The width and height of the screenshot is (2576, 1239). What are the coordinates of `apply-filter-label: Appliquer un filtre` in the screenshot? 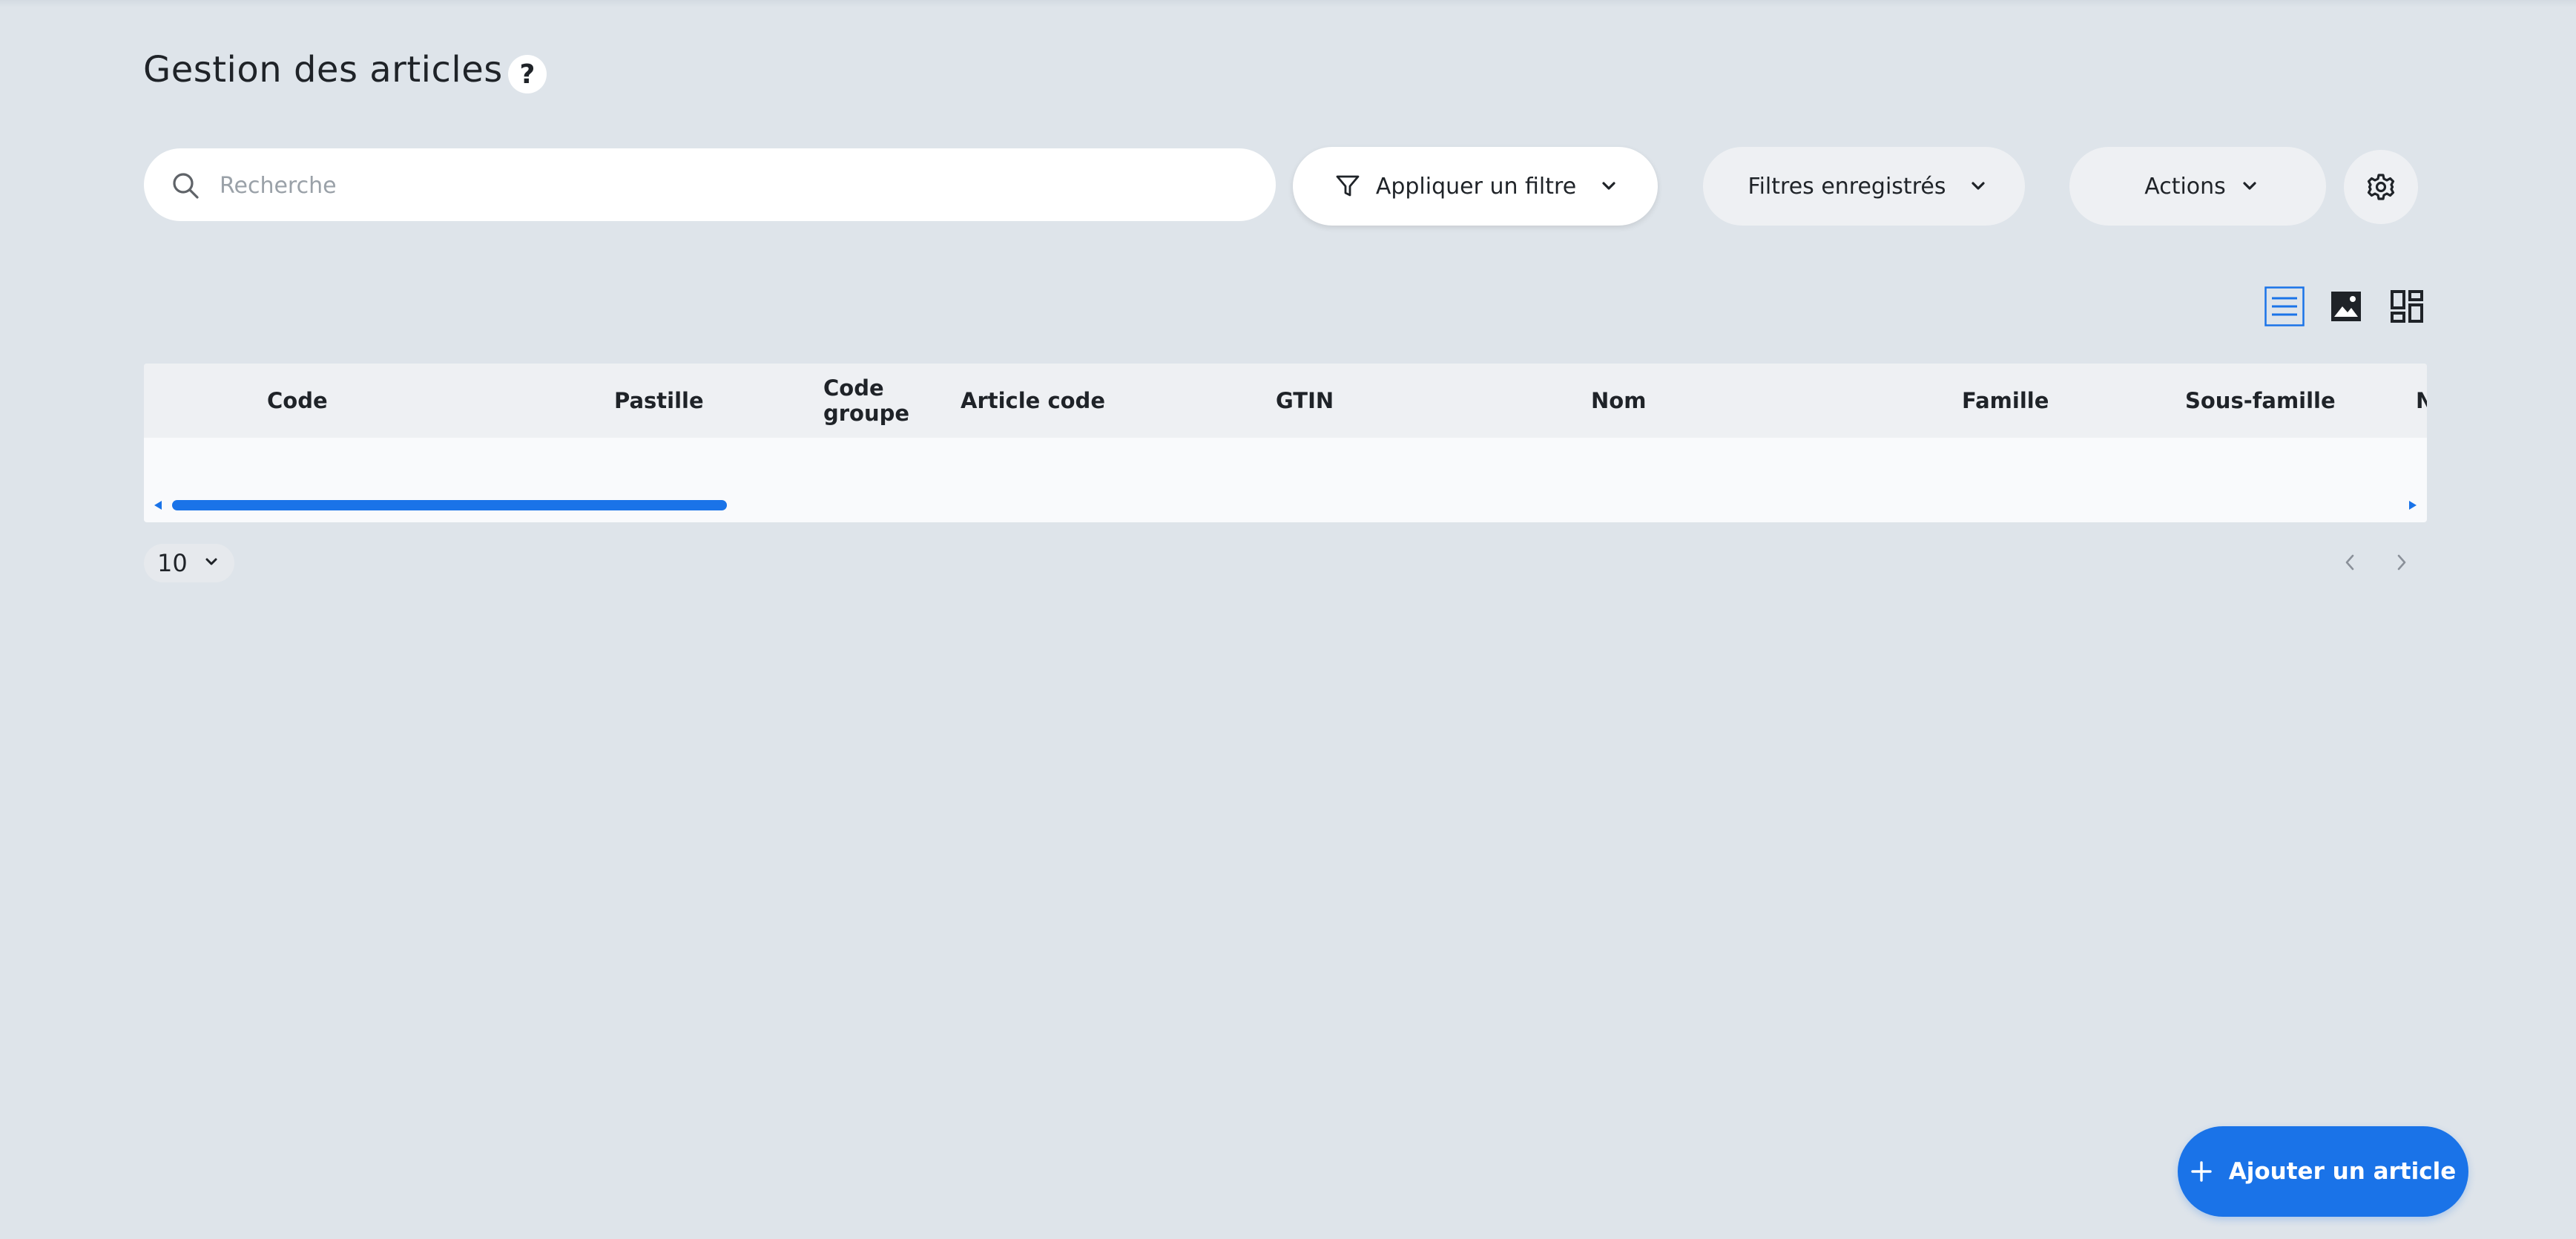 It's located at (1476, 186).